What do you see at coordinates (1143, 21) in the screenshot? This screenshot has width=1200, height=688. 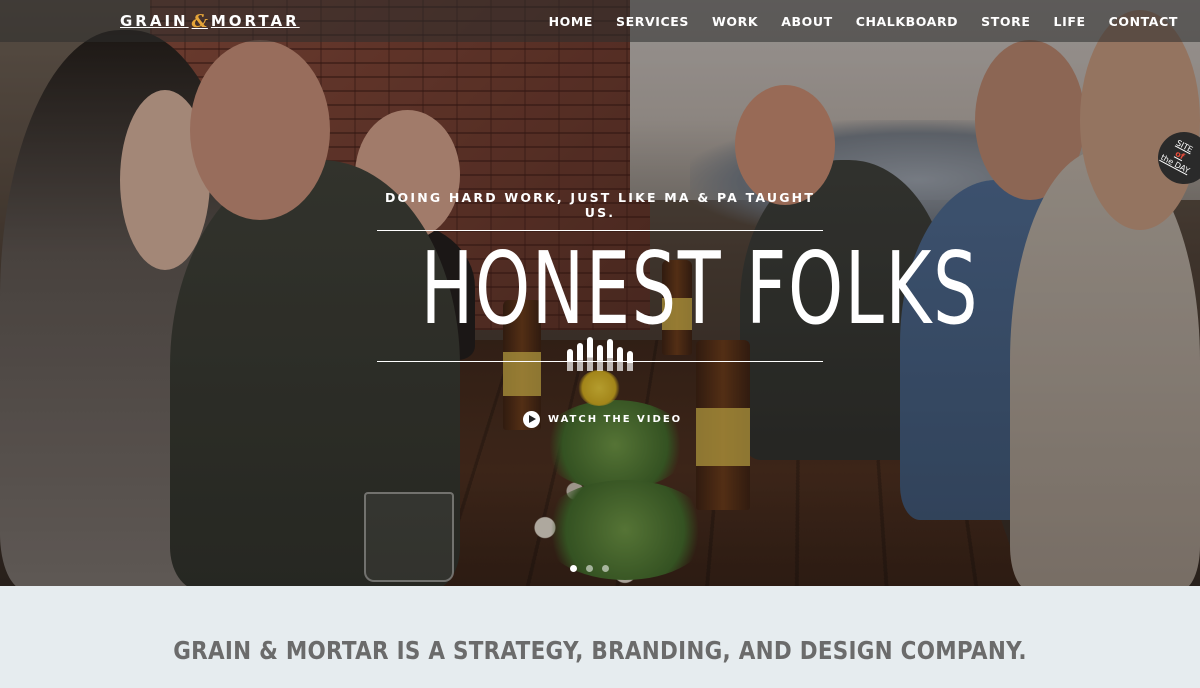 I see `nav-contact: CONTACT` at bounding box center [1143, 21].